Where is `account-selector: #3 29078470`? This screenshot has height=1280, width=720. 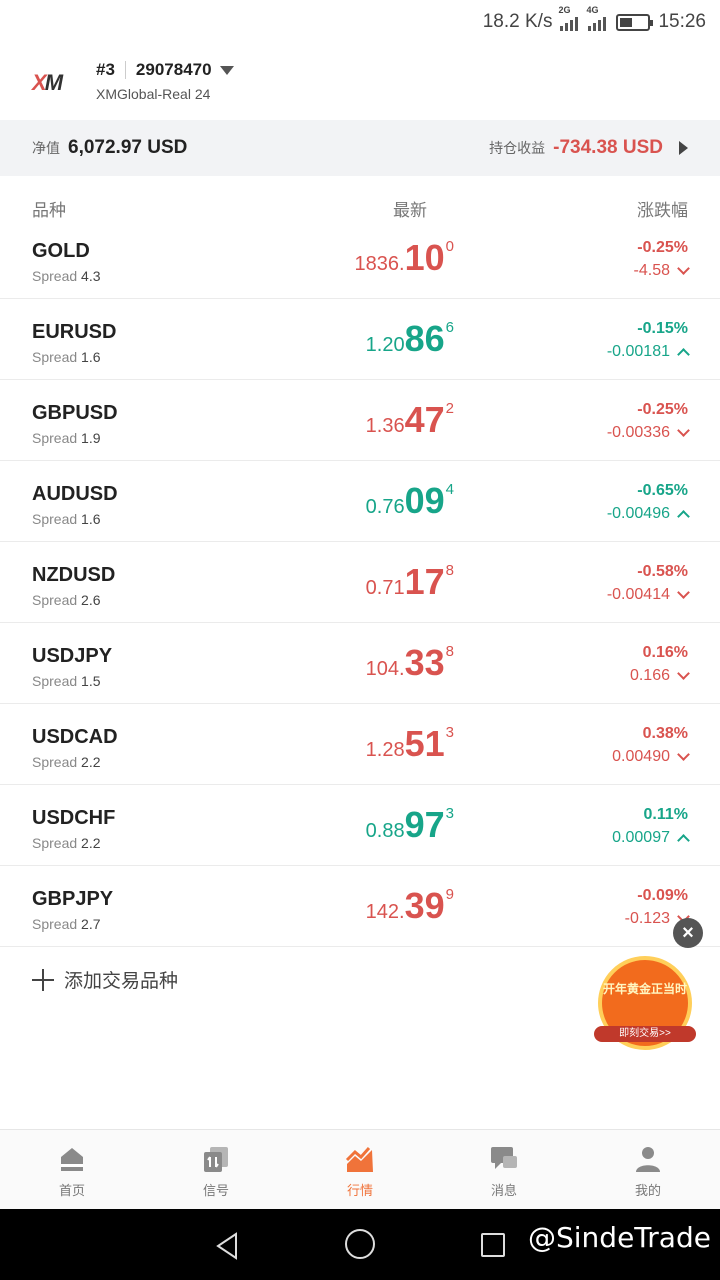 account-selector: #3 29078470 is located at coordinates (165, 70).